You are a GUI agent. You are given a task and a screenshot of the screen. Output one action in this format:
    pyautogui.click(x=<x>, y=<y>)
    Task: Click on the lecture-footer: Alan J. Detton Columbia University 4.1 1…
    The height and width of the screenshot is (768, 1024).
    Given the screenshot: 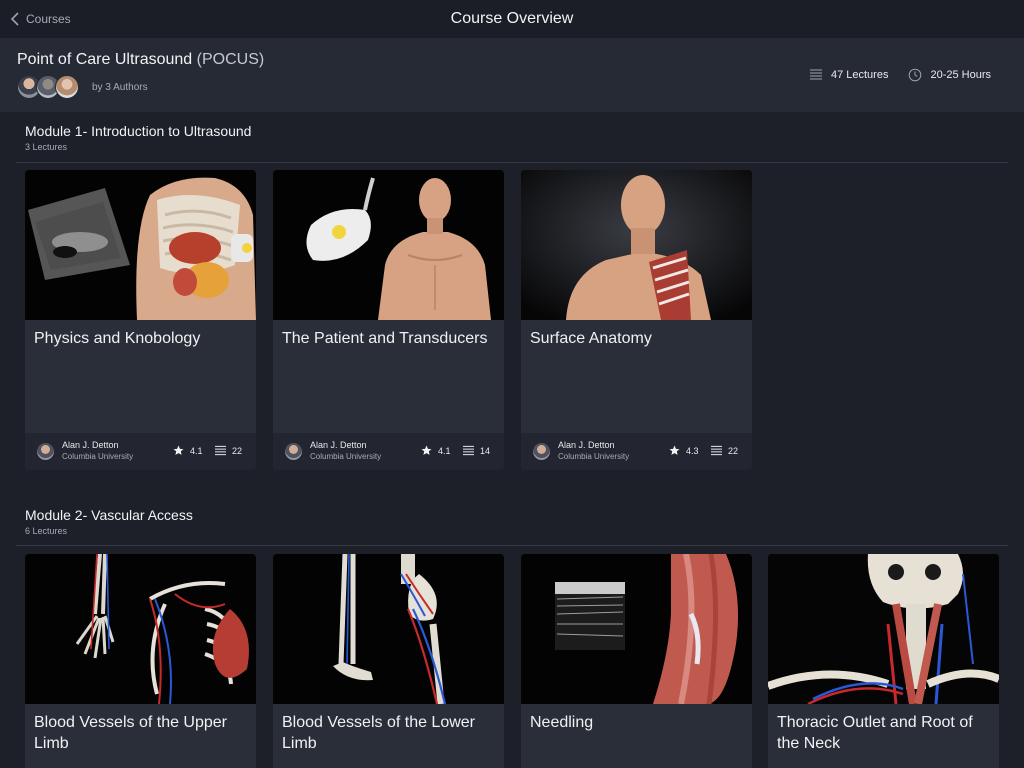 What is the action you would take?
    pyautogui.click(x=388, y=451)
    